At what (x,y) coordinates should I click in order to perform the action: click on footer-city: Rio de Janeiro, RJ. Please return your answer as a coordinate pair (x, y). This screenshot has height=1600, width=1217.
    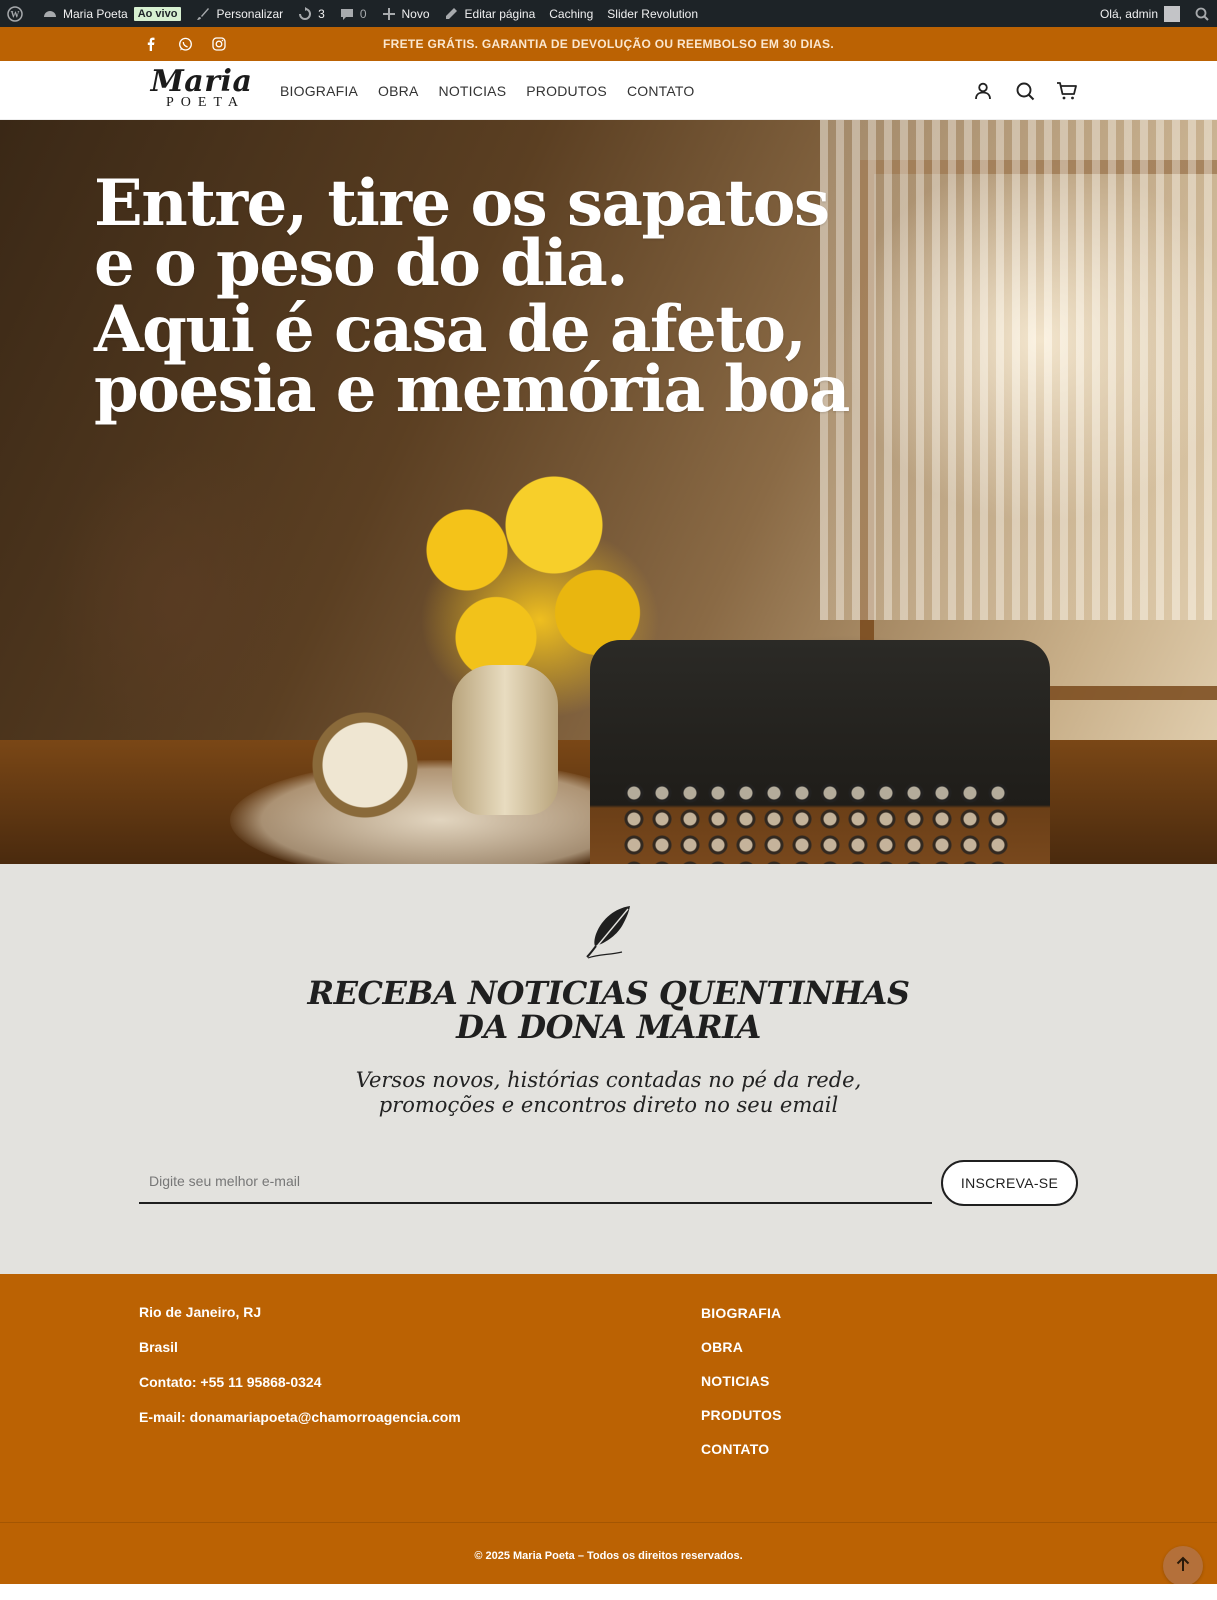
    Looking at the image, I should click on (200, 1312).